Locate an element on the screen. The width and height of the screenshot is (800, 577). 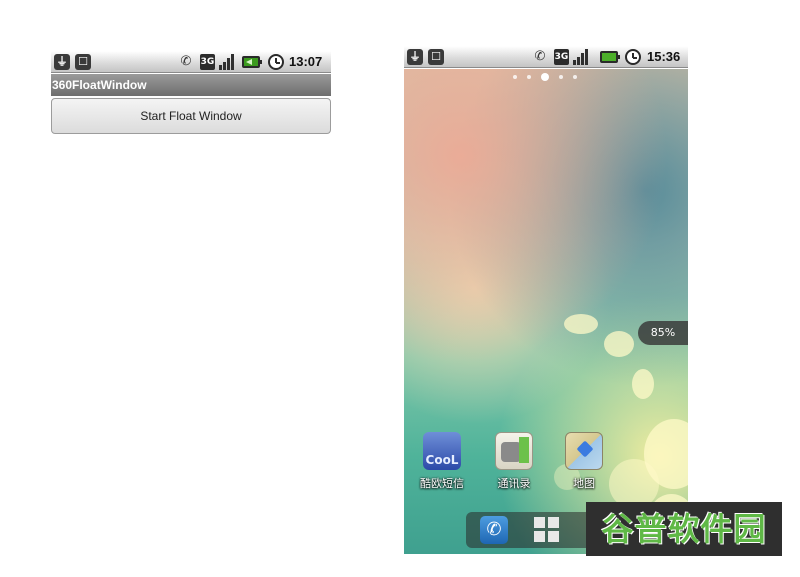
maps-app-icon is located at coordinates (584, 451).